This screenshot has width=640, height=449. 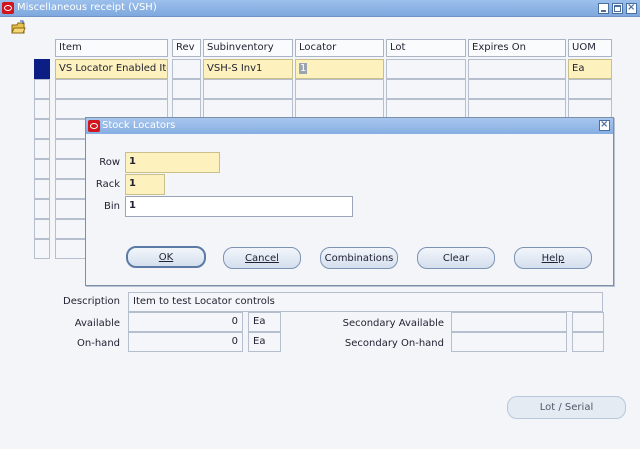 I want to click on clear-button: Clear, so click(x=456, y=258).